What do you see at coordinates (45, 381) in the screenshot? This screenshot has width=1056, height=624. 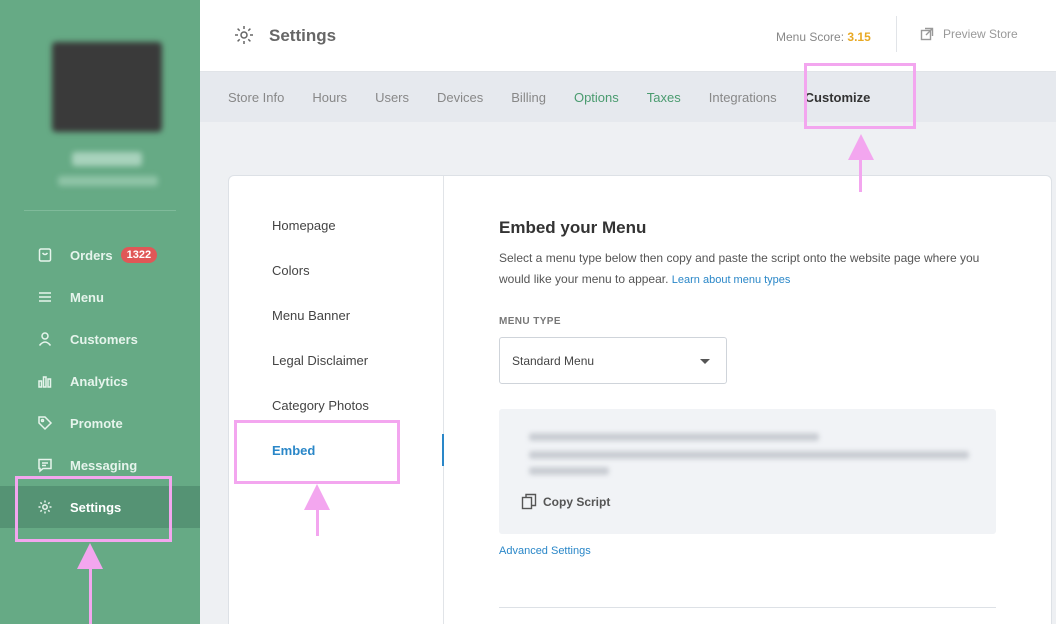 I see `bar-chart-icon` at bounding box center [45, 381].